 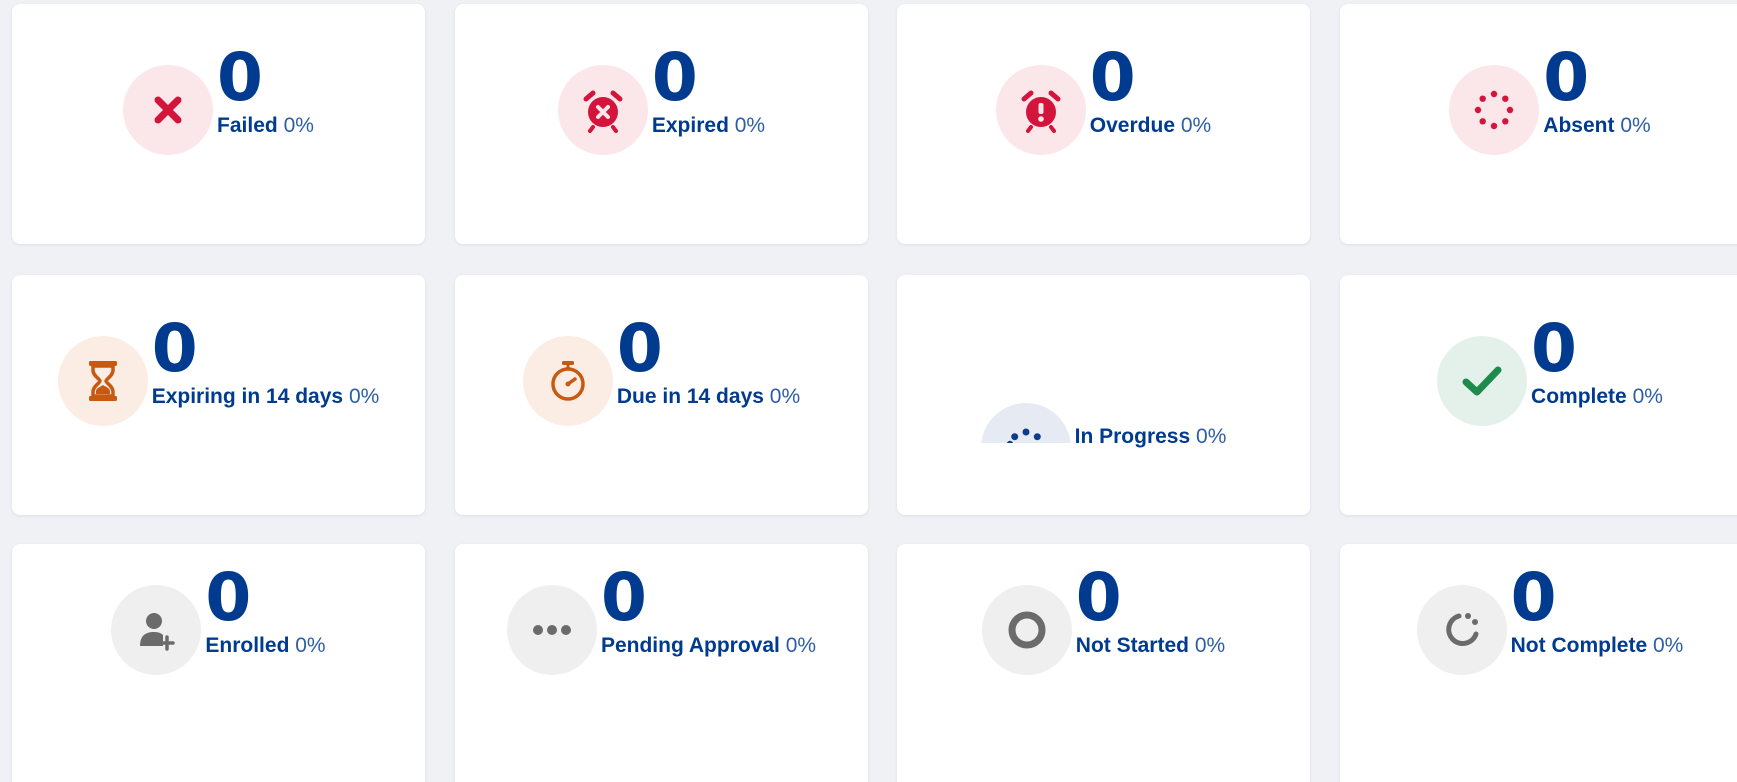 I want to click on in-progress-percent: 0%, so click(x=1211, y=436).